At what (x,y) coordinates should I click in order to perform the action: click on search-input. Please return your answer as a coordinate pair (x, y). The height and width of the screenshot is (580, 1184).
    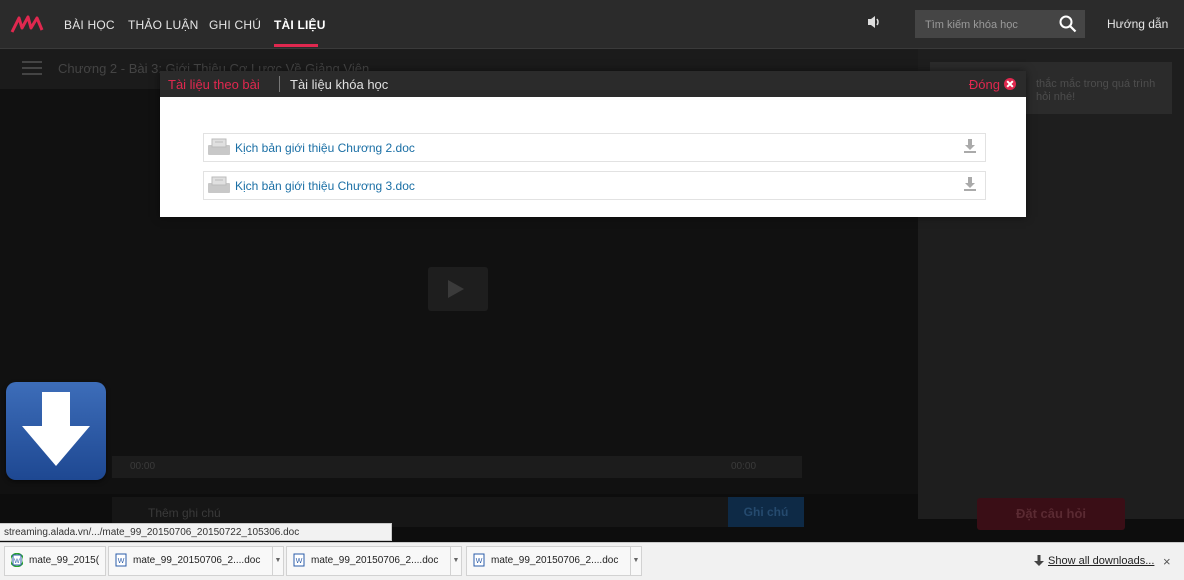
    Looking at the image, I should click on (990, 25).